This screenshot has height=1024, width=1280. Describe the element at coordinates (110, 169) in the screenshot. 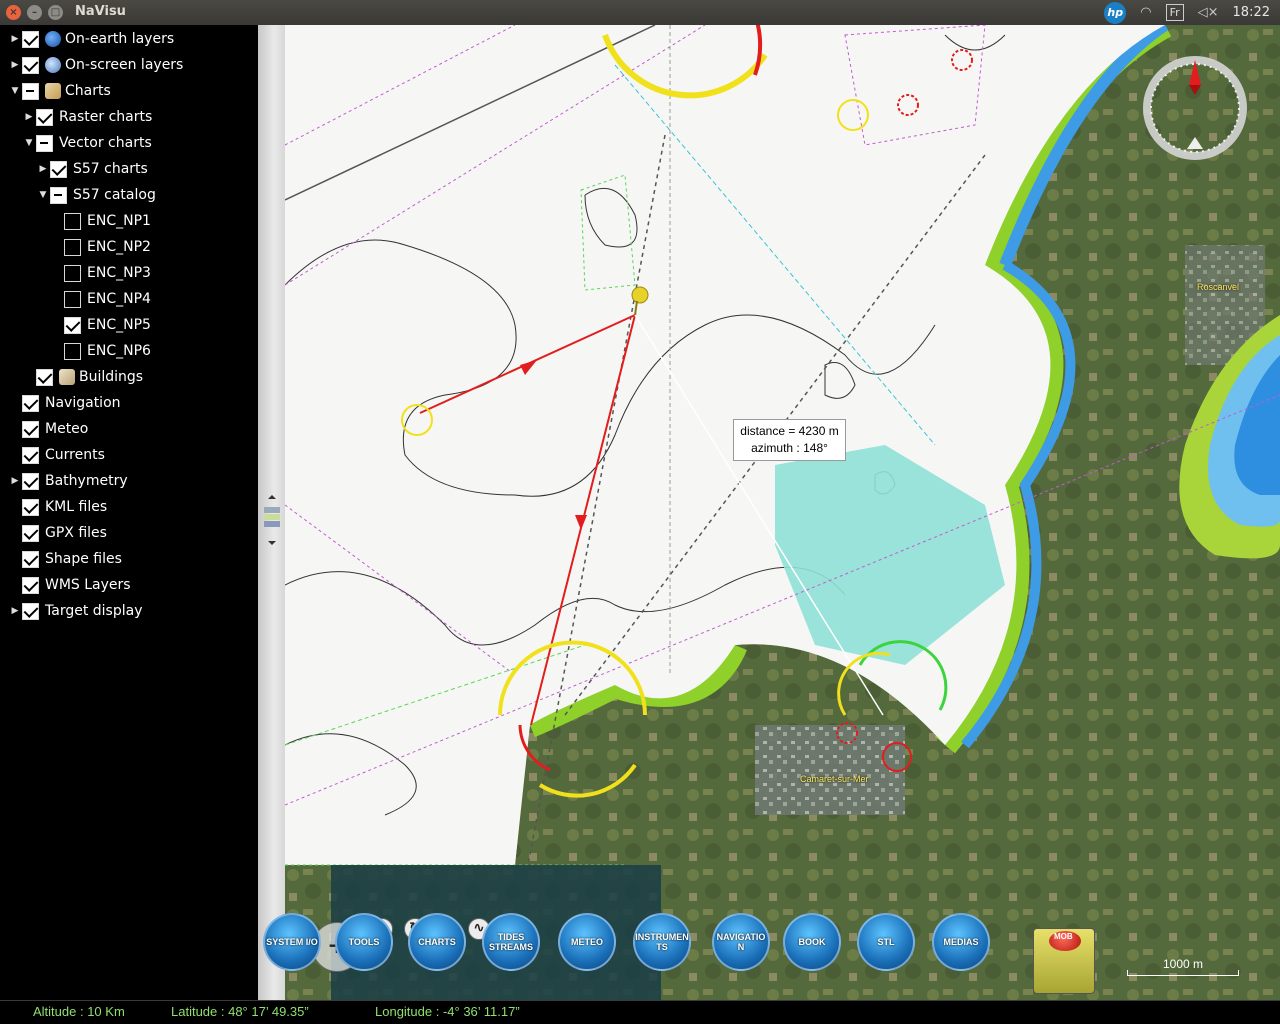

I see `tree-item-label: S57 charts` at that location.